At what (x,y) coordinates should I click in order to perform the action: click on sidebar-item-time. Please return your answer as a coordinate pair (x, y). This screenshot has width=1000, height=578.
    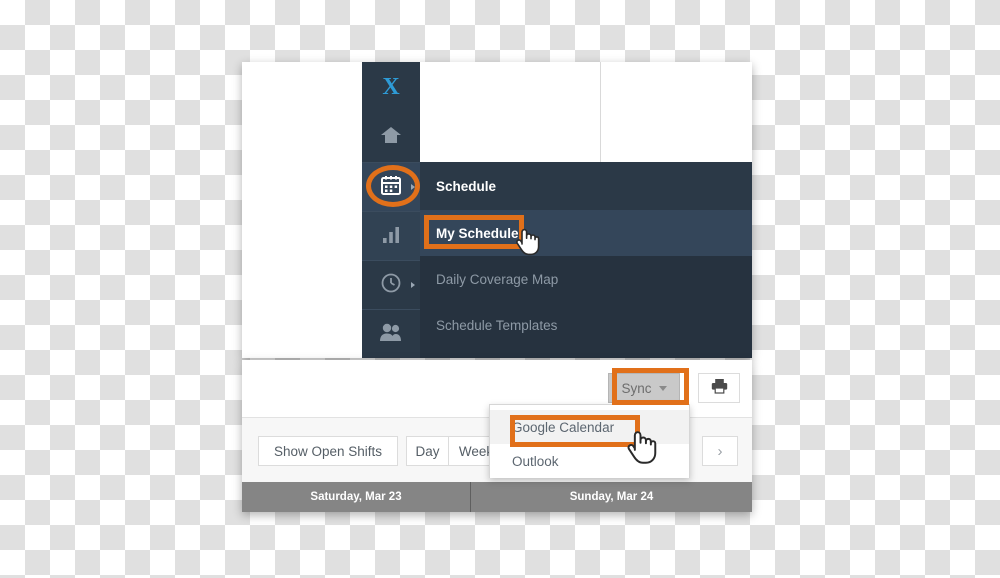
    Looking at the image, I should click on (391, 285).